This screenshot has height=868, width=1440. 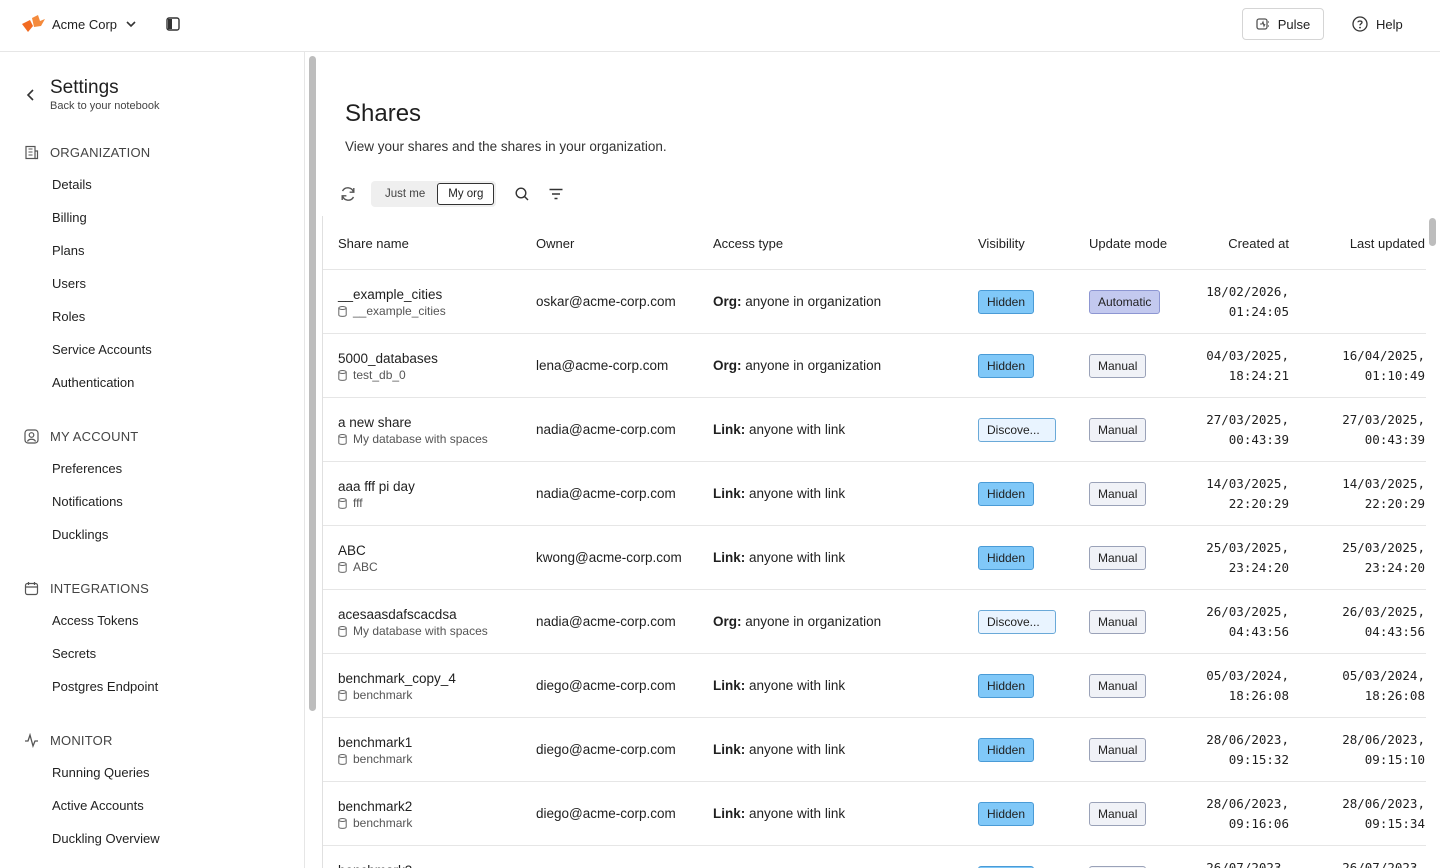 What do you see at coordinates (1394, 823) in the screenshot?
I see `updated-time: 09:15:34` at bounding box center [1394, 823].